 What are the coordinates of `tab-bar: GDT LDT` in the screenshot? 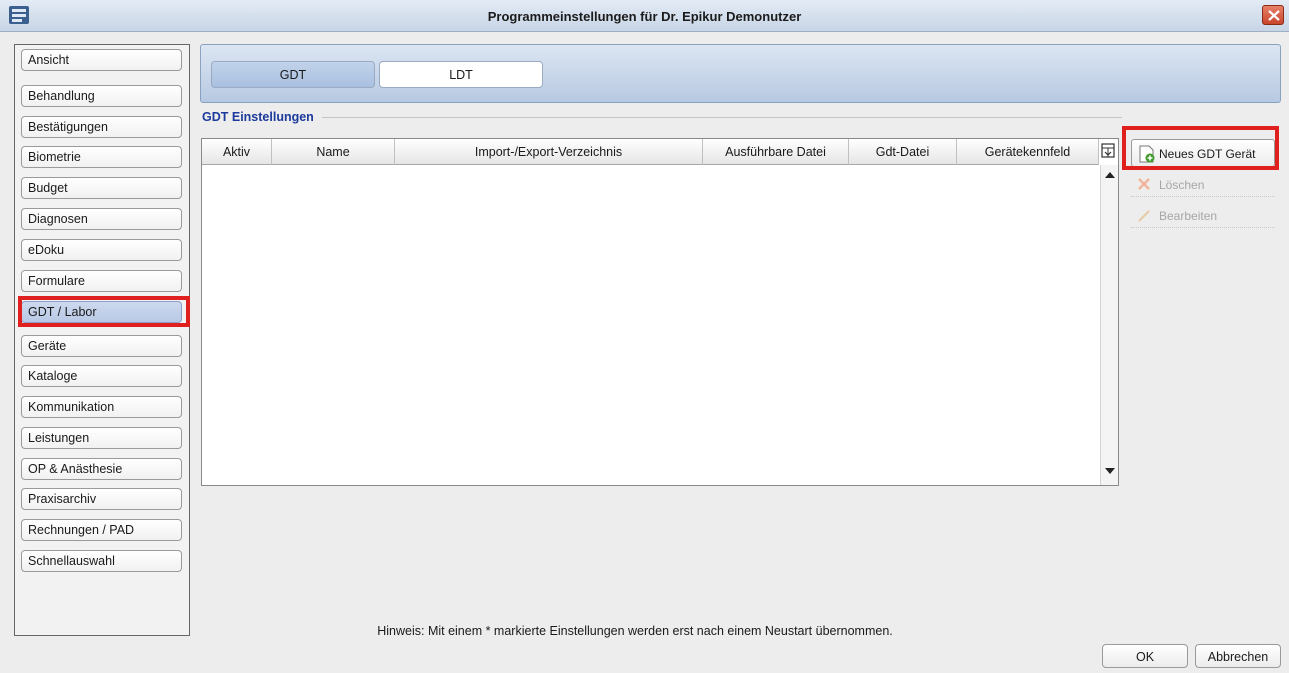 It's located at (740, 73).